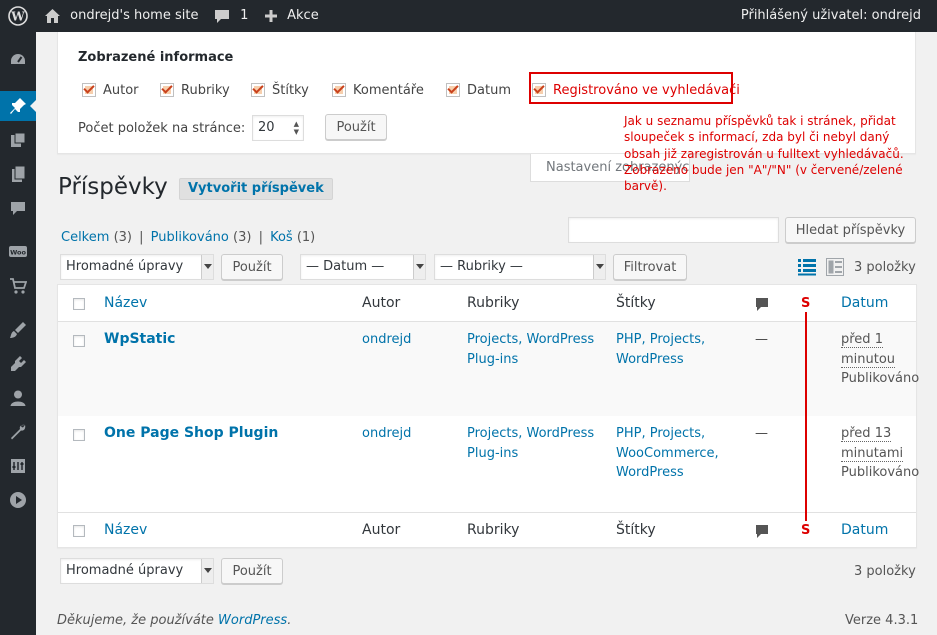  I want to click on column-toggle-registered: Registrováno ve vyhledávači, so click(636, 90).